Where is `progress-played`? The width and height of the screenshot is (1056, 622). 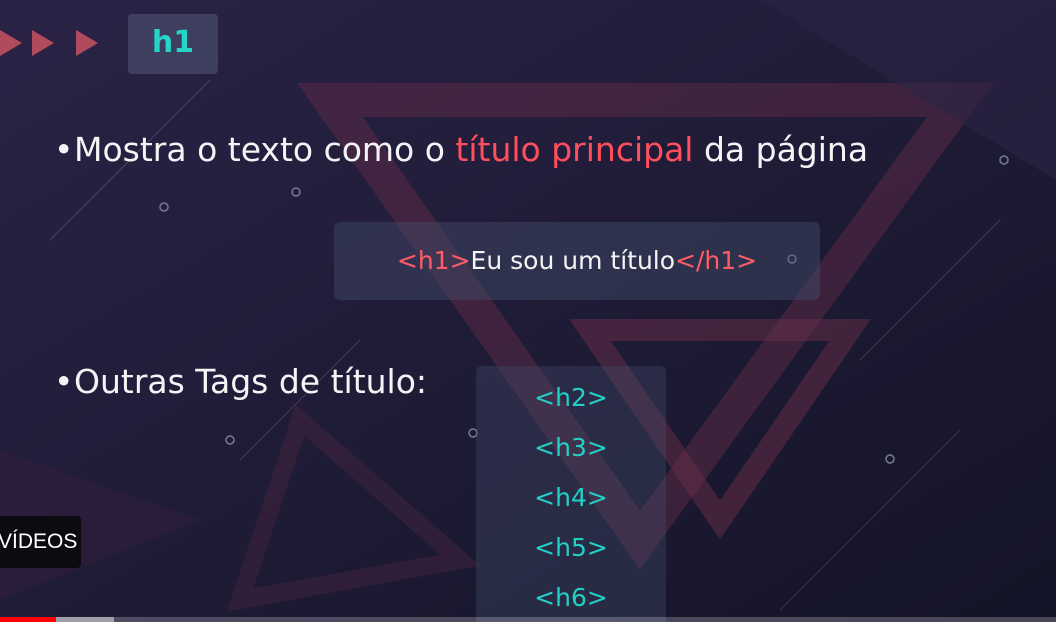
progress-played is located at coordinates (28, 619).